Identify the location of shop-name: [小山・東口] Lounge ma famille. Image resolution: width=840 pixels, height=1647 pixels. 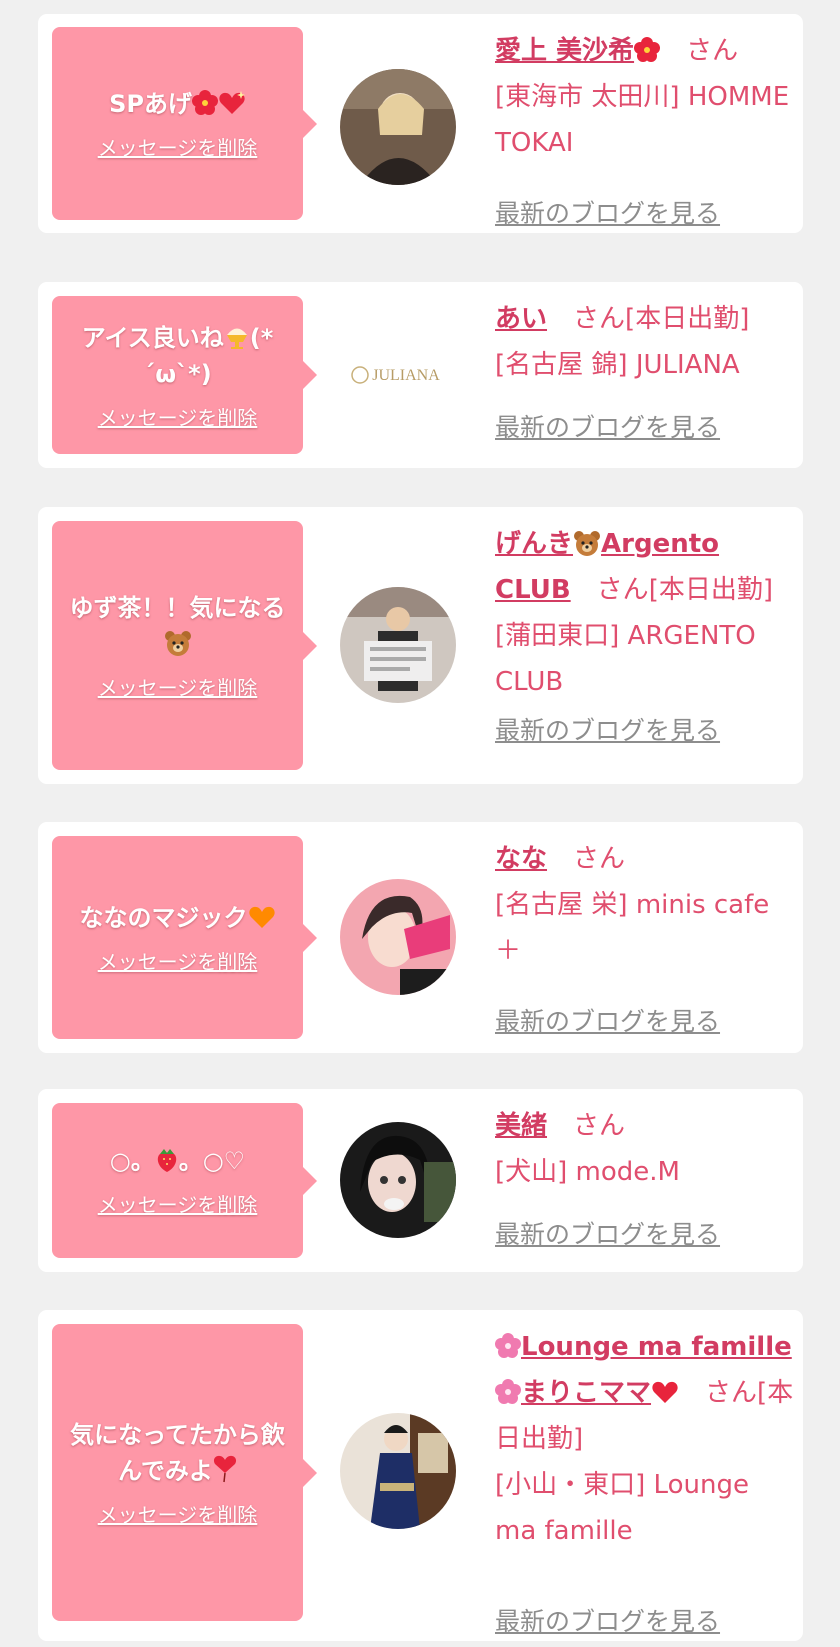
(622, 1508).